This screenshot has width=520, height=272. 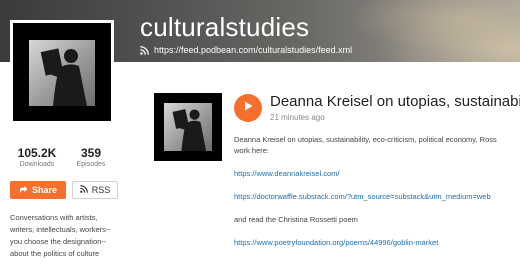 What do you see at coordinates (91, 164) in the screenshot?
I see `episodes-label: Episodes` at bounding box center [91, 164].